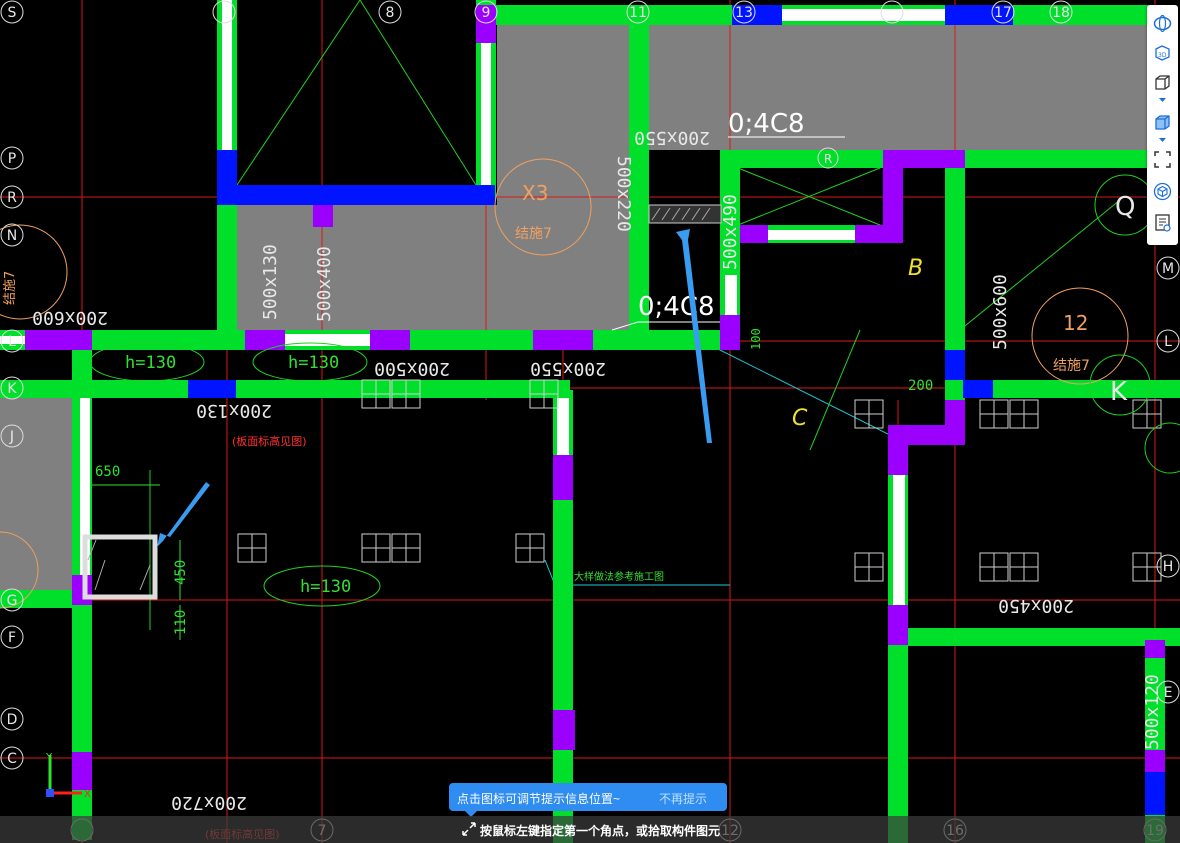 This screenshot has width=1180, height=843. Describe the element at coordinates (766, 124) in the screenshot. I see `rebar-label-top: 0;4C8` at that location.